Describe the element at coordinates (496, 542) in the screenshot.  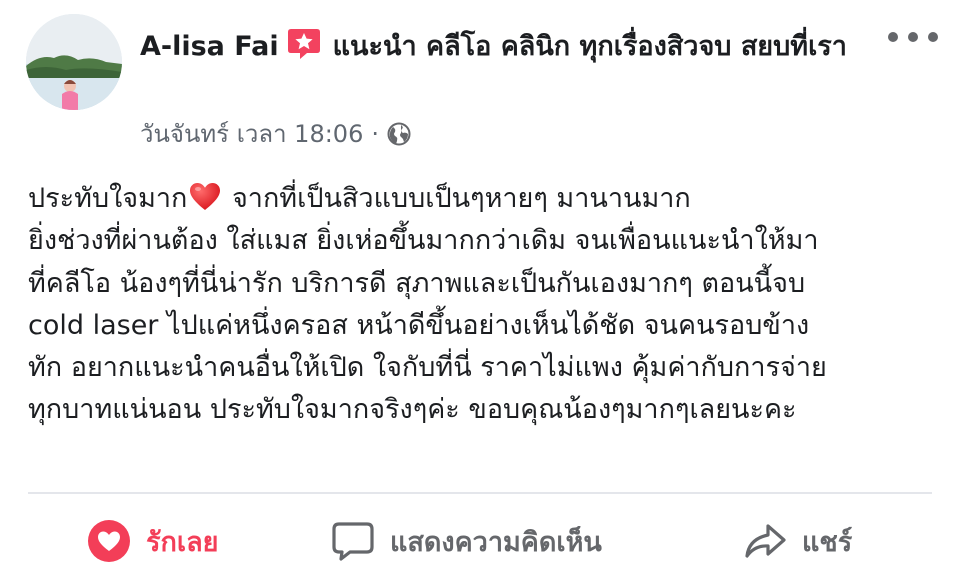
I see `comment-label: แสดงความคิดเห็น` at that location.